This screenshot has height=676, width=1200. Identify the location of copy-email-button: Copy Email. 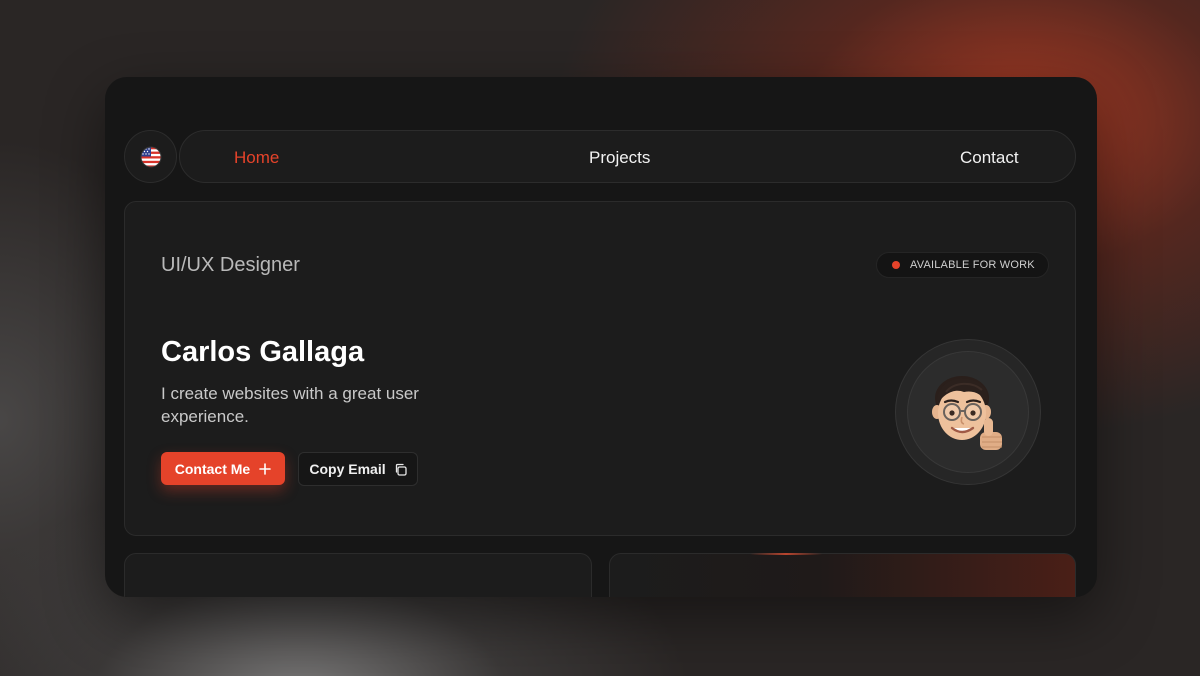
(358, 469).